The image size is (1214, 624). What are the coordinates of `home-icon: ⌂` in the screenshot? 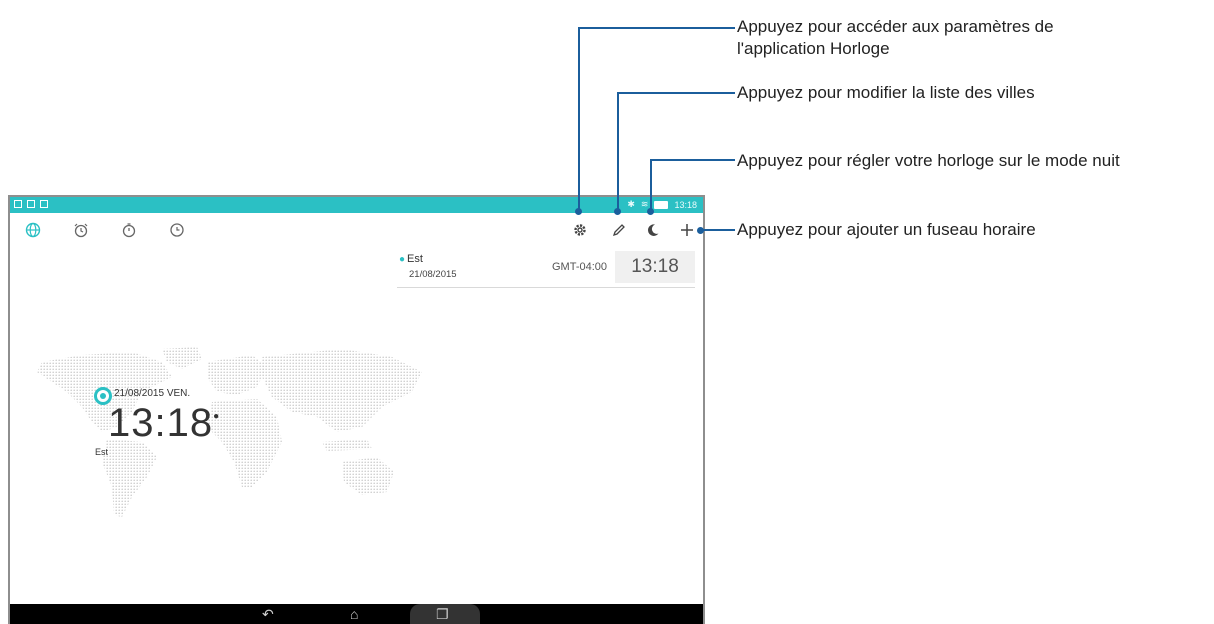 It's located at (354, 614).